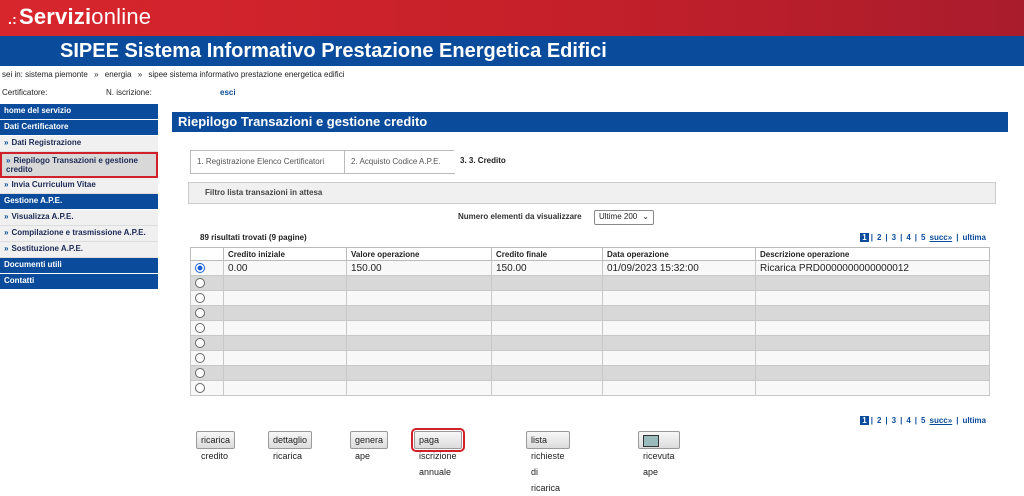  Describe the element at coordinates (253, 237) in the screenshot. I see `results-count: 89 risultati trovati (9 pagine)` at that location.